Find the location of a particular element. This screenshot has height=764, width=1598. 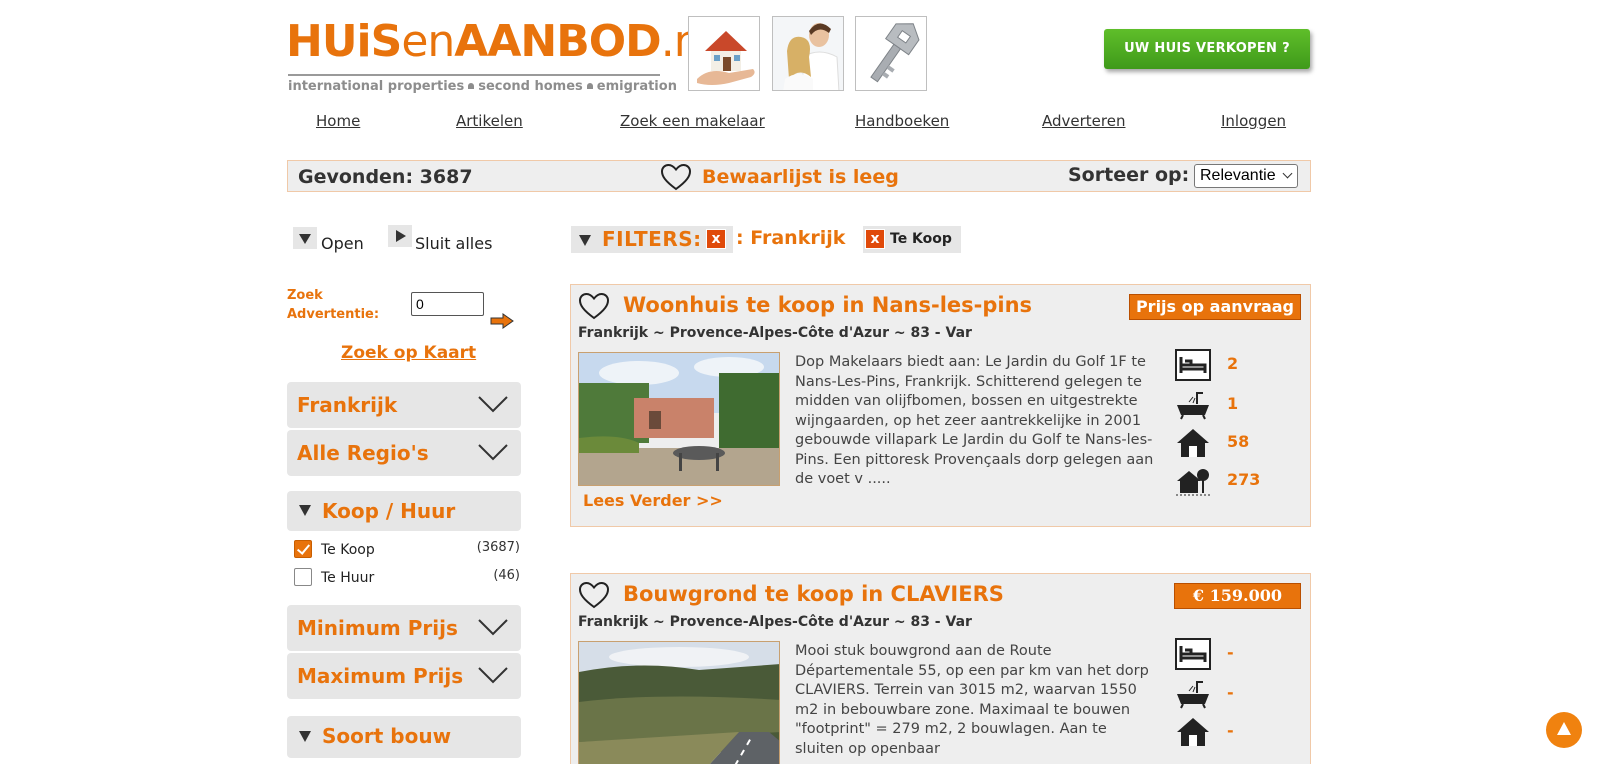

checkbox-te-huur is located at coordinates (303, 577).